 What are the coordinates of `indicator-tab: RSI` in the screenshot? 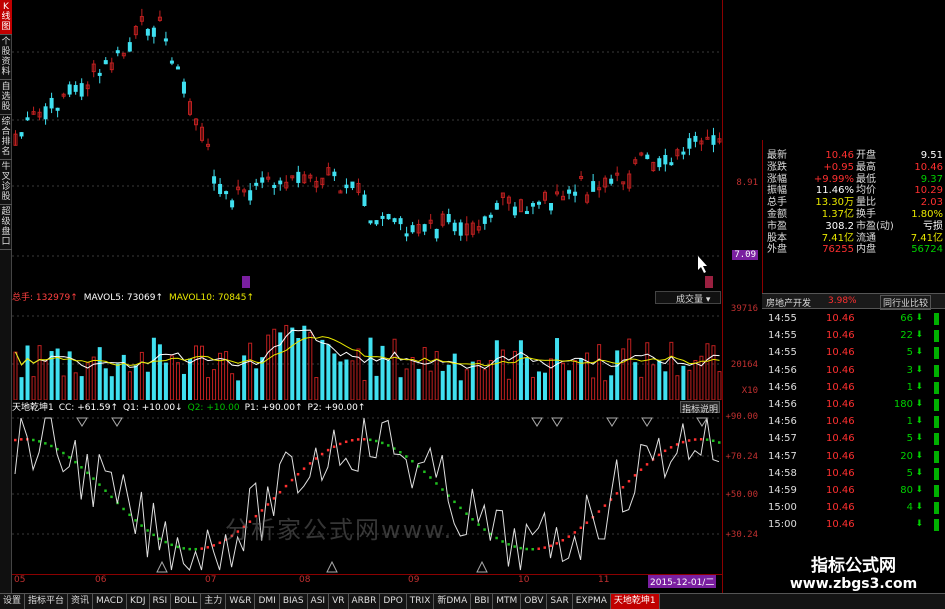 It's located at (161, 601).